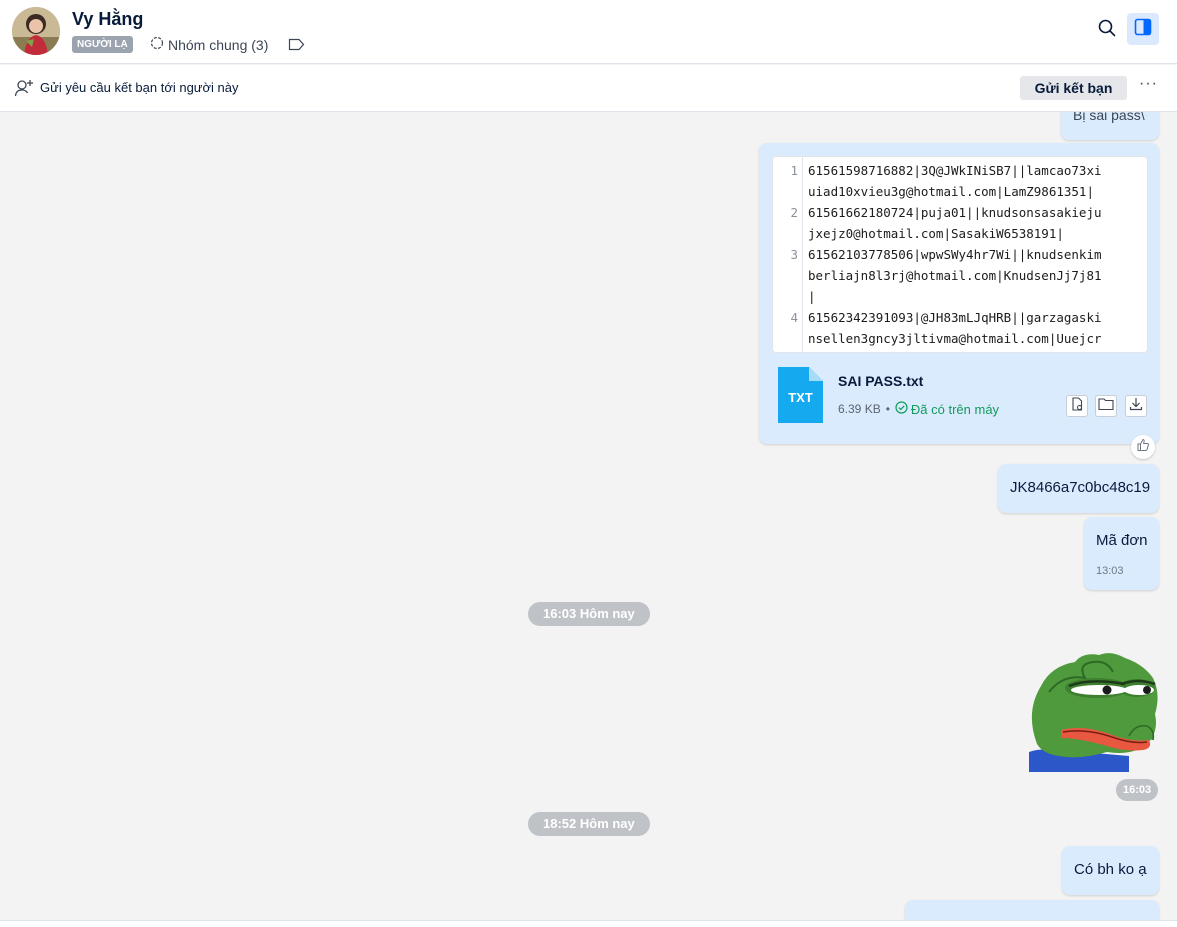  Describe the element at coordinates (794, 212) in the screenshot. I see `line-number: 2` at that location.